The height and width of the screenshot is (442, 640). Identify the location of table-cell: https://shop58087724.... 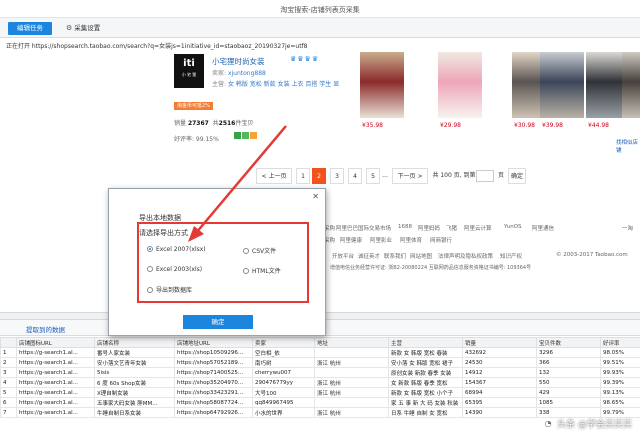
(213, 402).